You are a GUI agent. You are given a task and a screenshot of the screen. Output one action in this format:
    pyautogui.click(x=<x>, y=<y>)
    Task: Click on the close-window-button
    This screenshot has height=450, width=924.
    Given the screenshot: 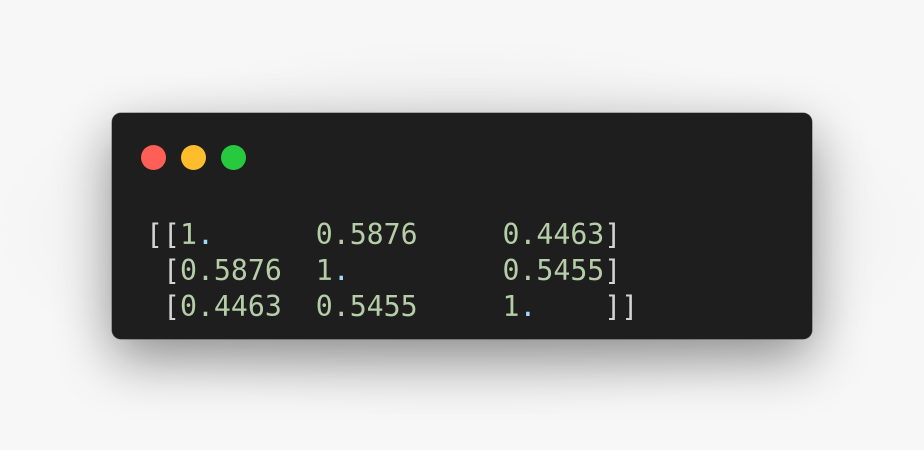 What is the action you would take?
    pyautogui.click(x=153, y=157)
    